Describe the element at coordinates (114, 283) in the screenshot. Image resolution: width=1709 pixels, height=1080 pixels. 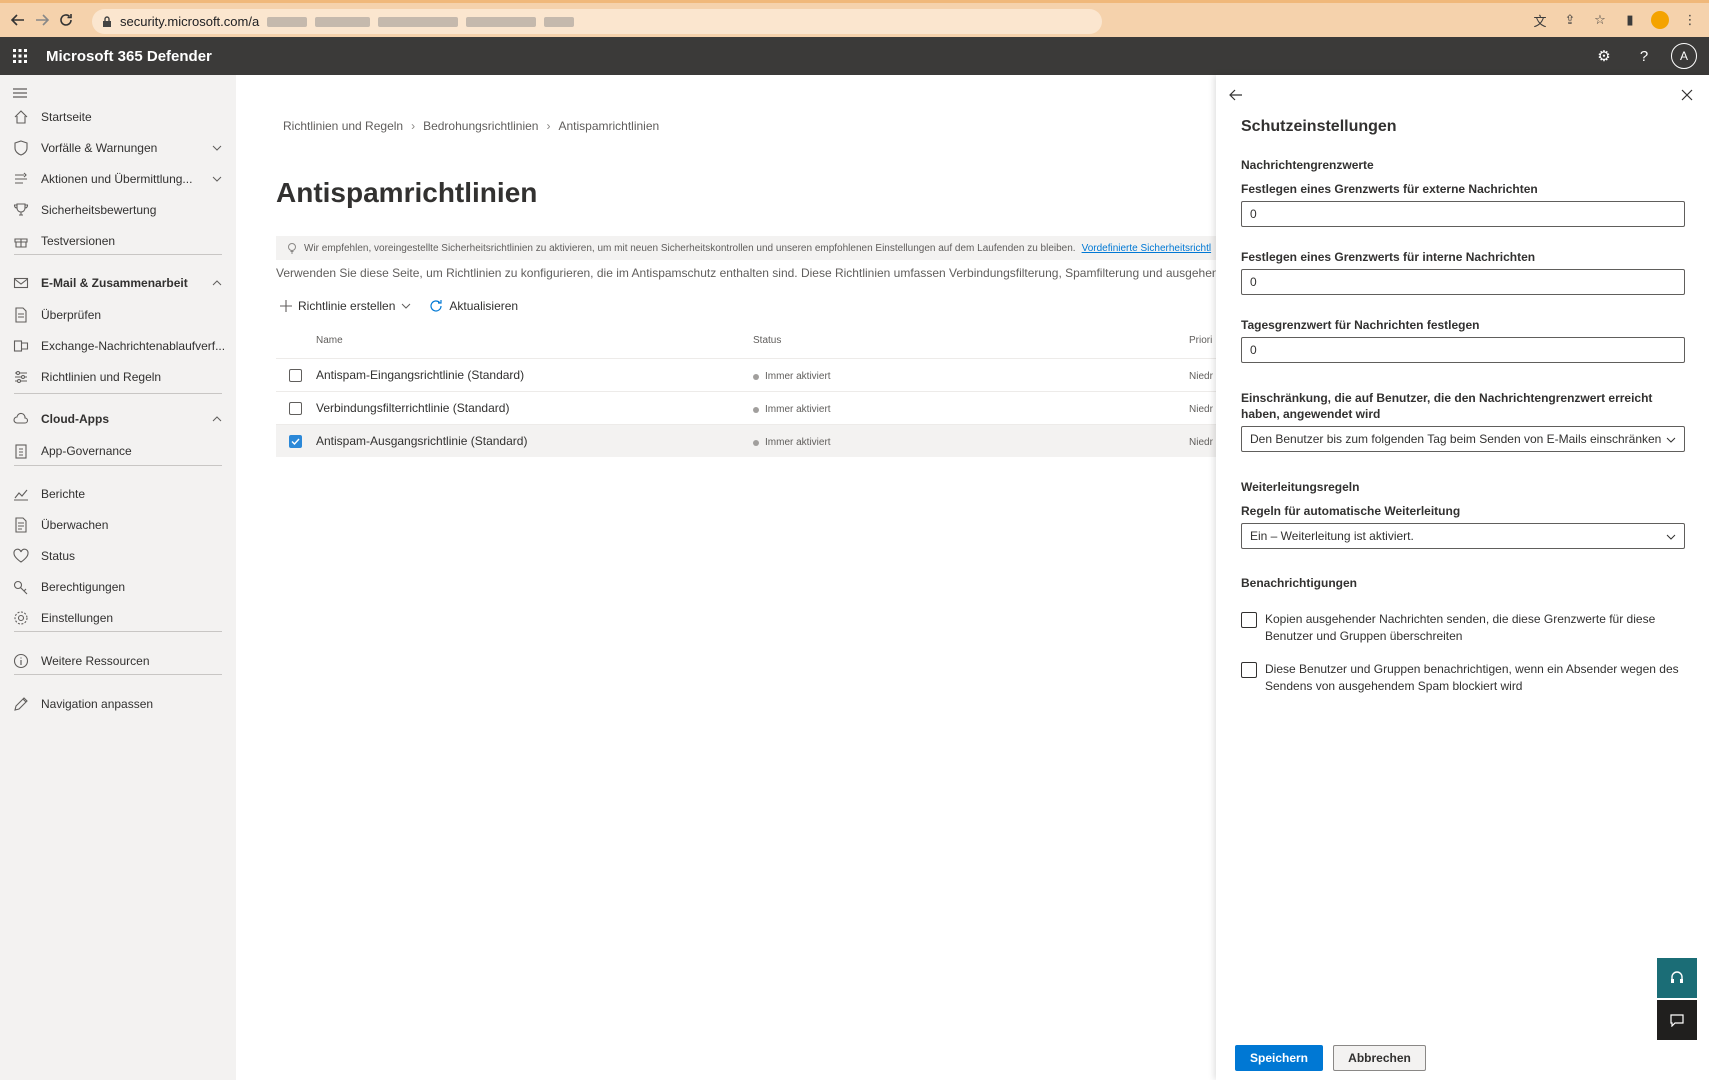
I see `sidebar-item-label: E-Mail & Zusammenarbeit` at that location.